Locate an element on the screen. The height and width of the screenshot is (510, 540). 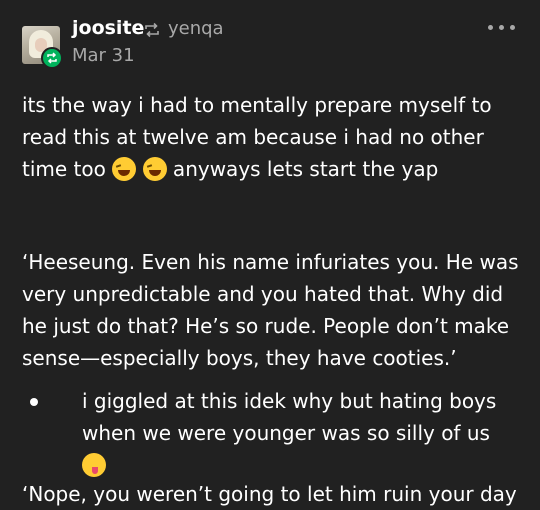
reblog-icon is located at coordinates (152, 30).